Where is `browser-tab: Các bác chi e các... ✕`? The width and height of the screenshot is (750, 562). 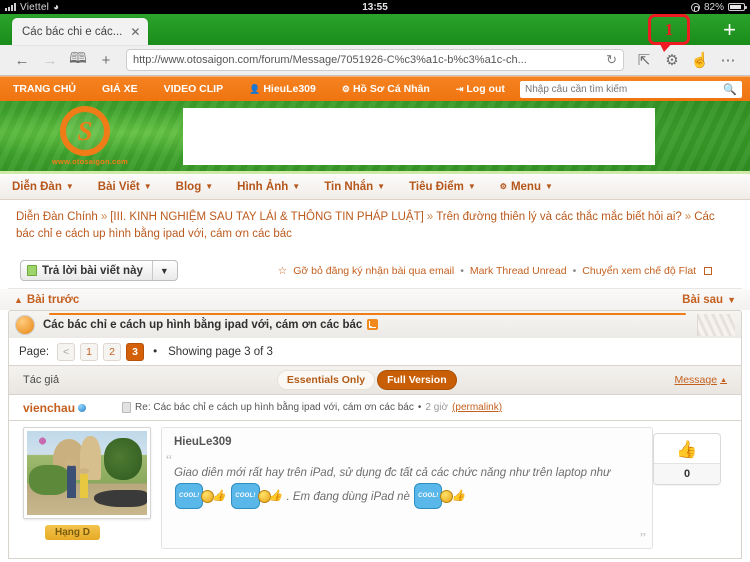
browser-tab: Các bác chi e các... ✕ is located at coordinates (80, 31).